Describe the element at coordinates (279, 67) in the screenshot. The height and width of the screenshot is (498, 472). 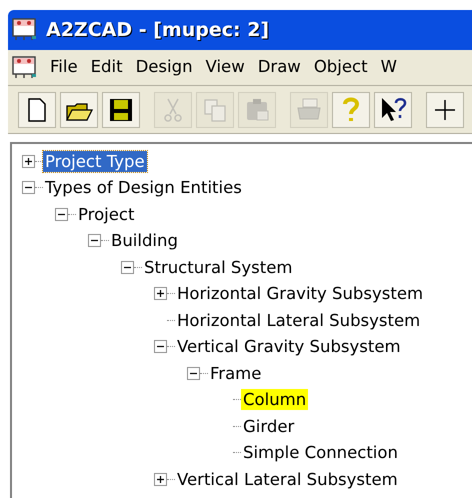
I see `menu-item: Draw` at that location.